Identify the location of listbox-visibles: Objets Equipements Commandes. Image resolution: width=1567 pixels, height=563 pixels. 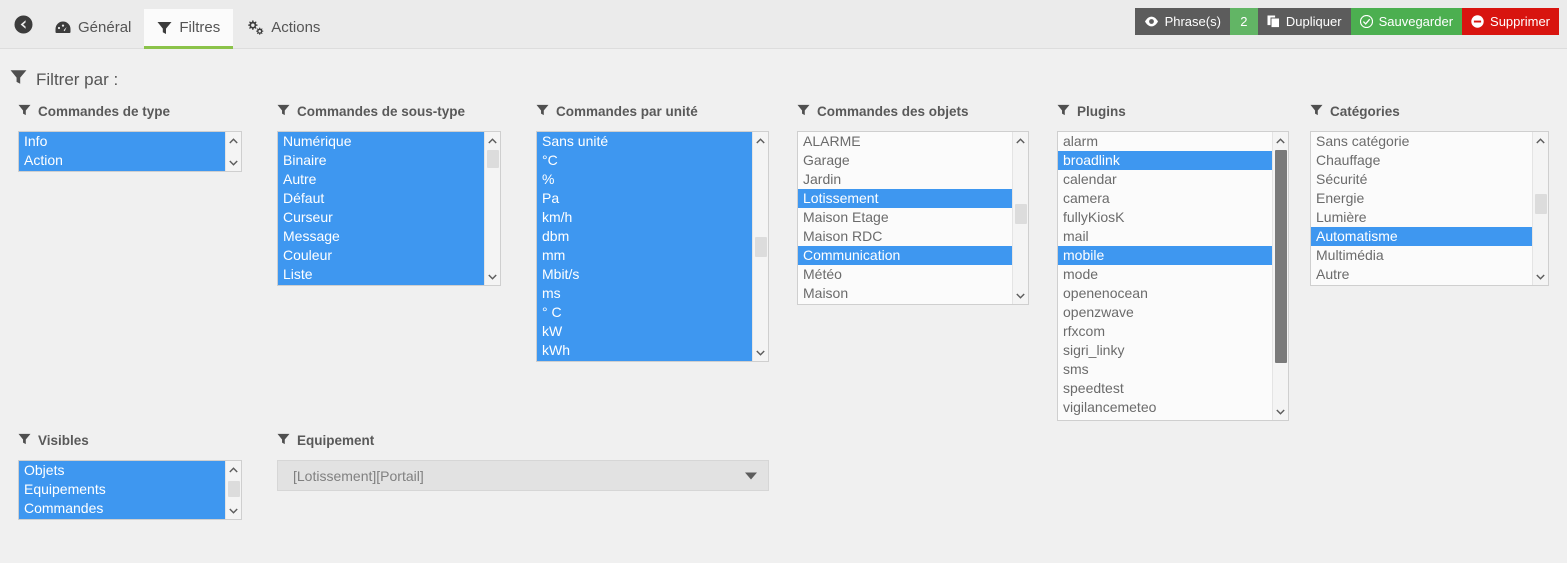
(130, 490).